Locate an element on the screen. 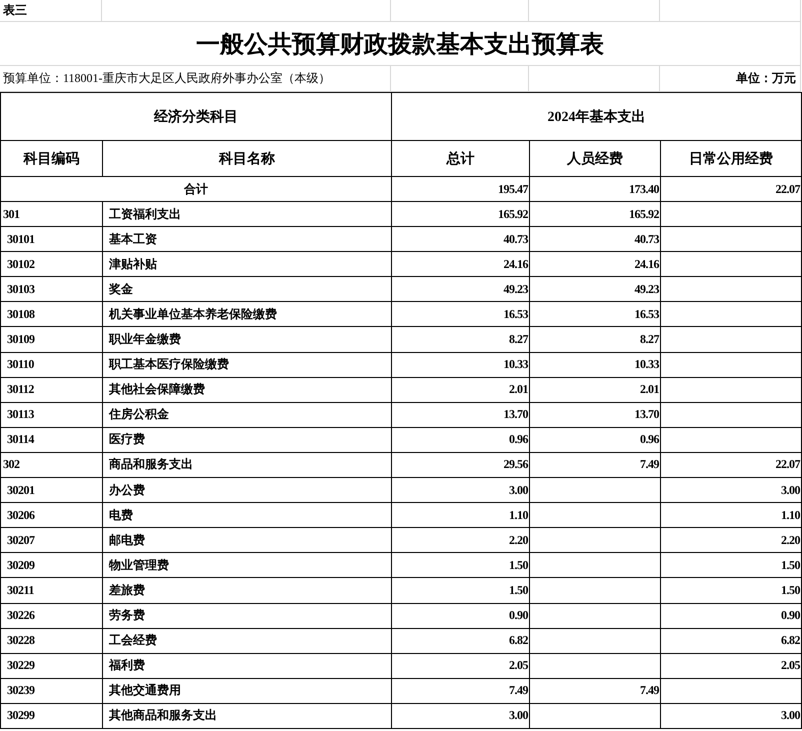  unit-label: 单位：万元 is located at coordinates (730, 79).